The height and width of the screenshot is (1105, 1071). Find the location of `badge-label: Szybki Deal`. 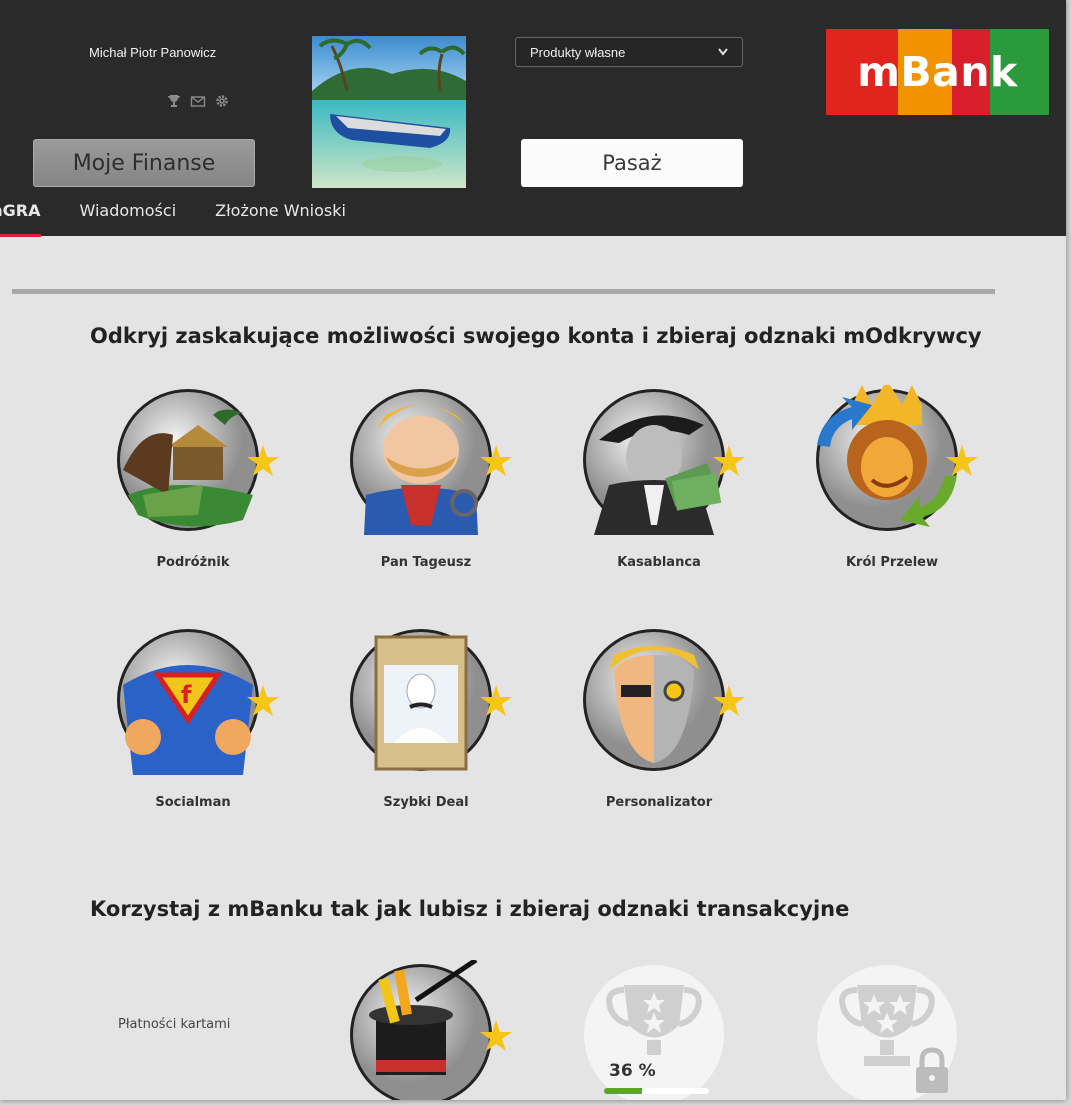

badge-label: Szybki Deal is located at coordinates (426, 802).